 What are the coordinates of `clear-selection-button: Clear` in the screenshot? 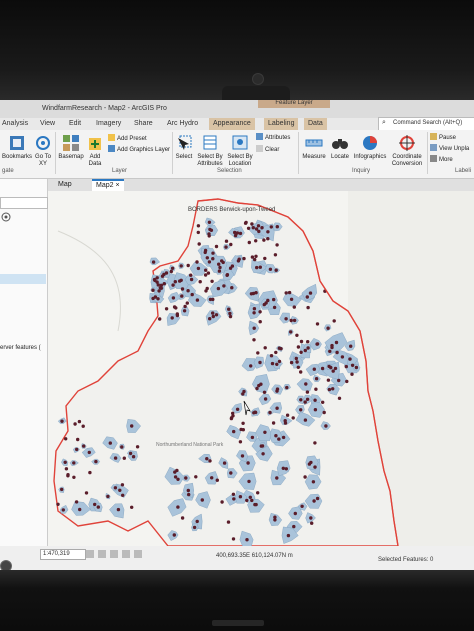 It's located at (267, 149).